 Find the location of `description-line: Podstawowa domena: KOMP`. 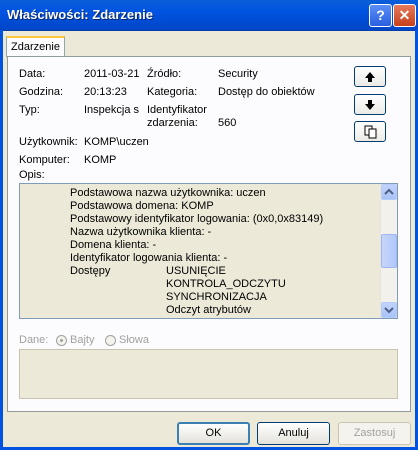

description-line: Podstawowa domena: KOMP is located at coordinates (142, 206).